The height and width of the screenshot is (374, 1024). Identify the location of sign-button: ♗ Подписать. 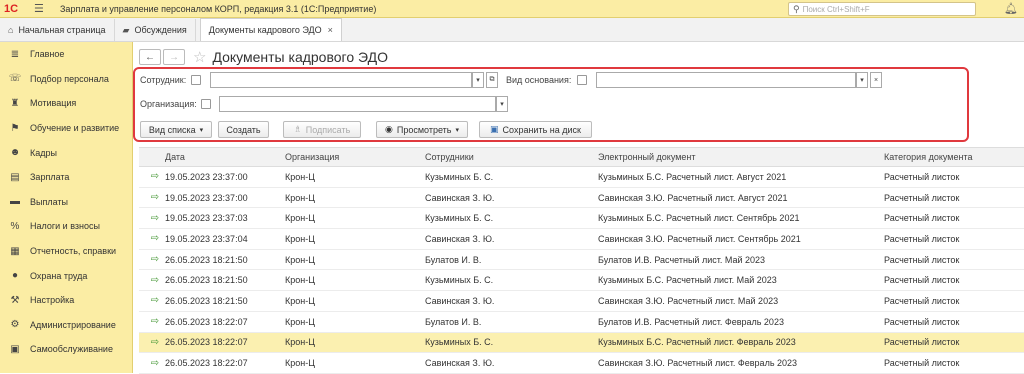
(322, 129).